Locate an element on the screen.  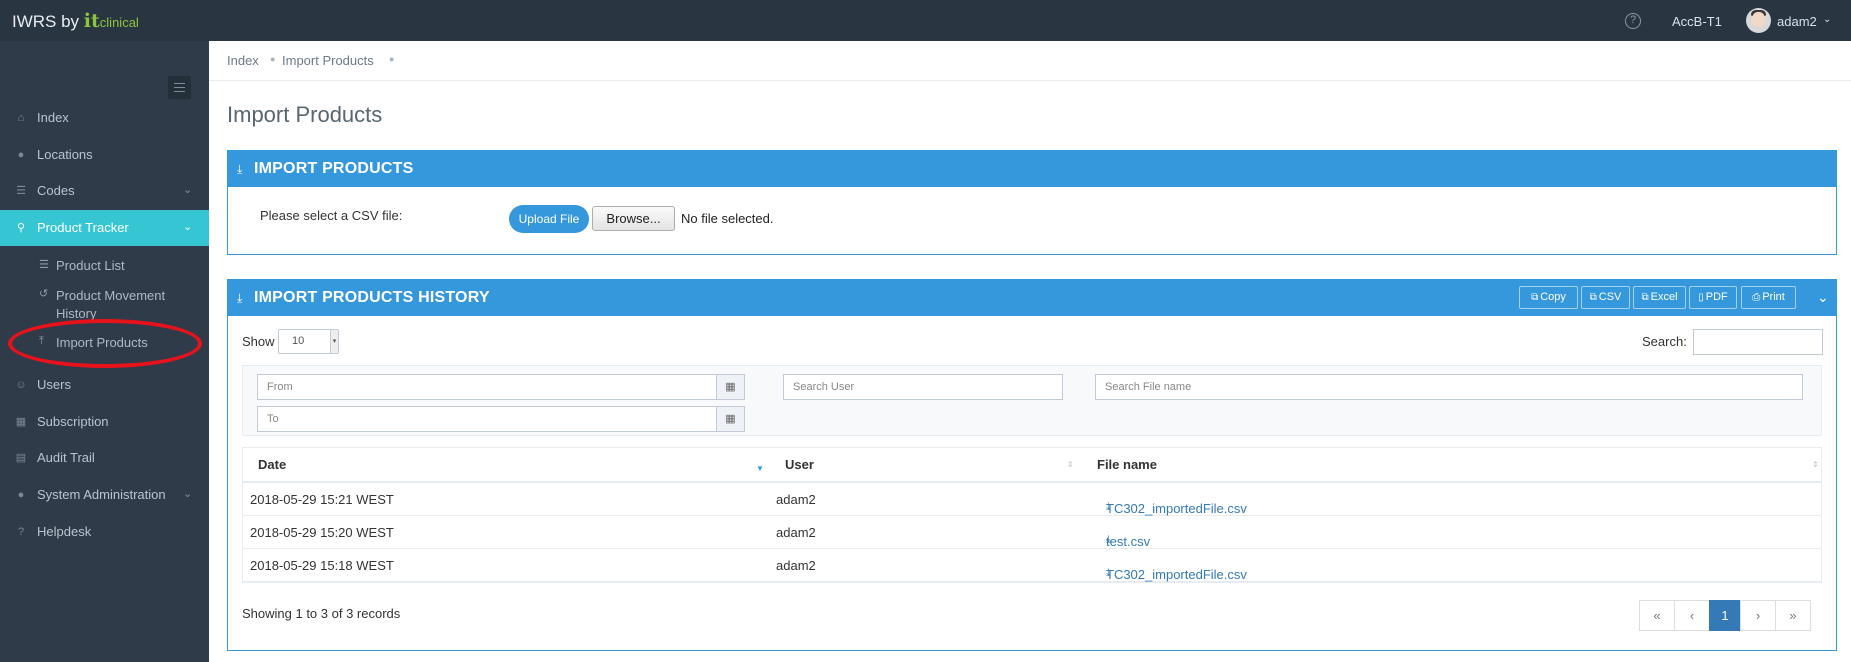
upload-file-button: Upload File is located at coordinates (549, 219).